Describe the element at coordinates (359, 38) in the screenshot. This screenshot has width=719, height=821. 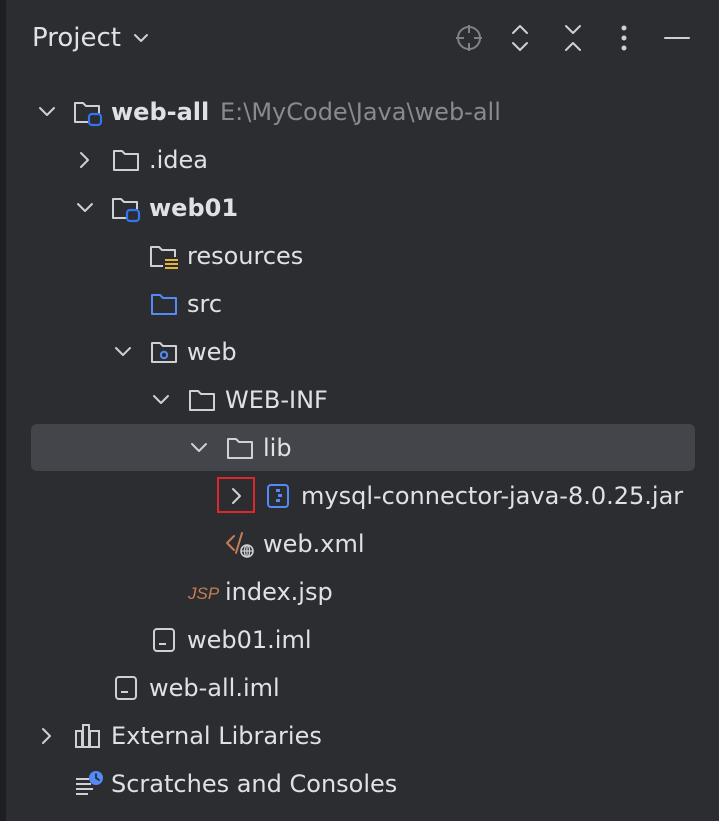
I see `project-header: Project` at that location.